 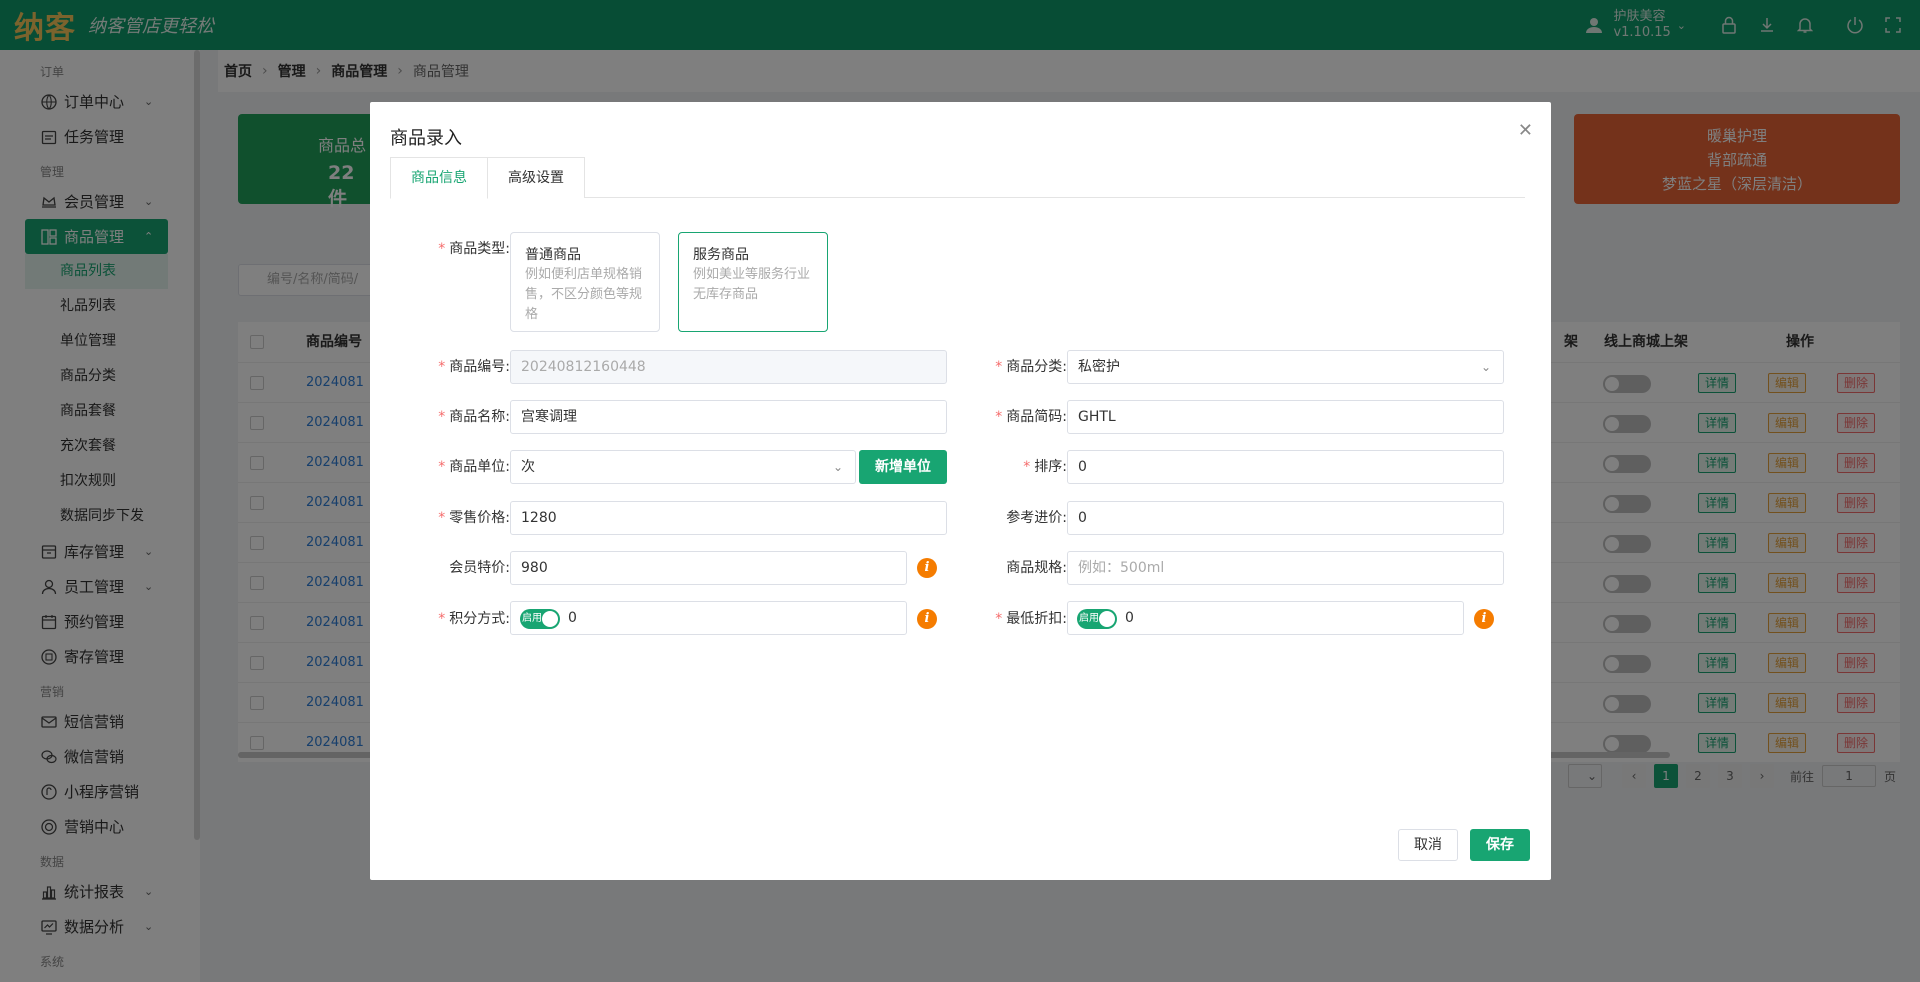 I want to click on name-label: * 商品名称:, so click(x=474, y=417).